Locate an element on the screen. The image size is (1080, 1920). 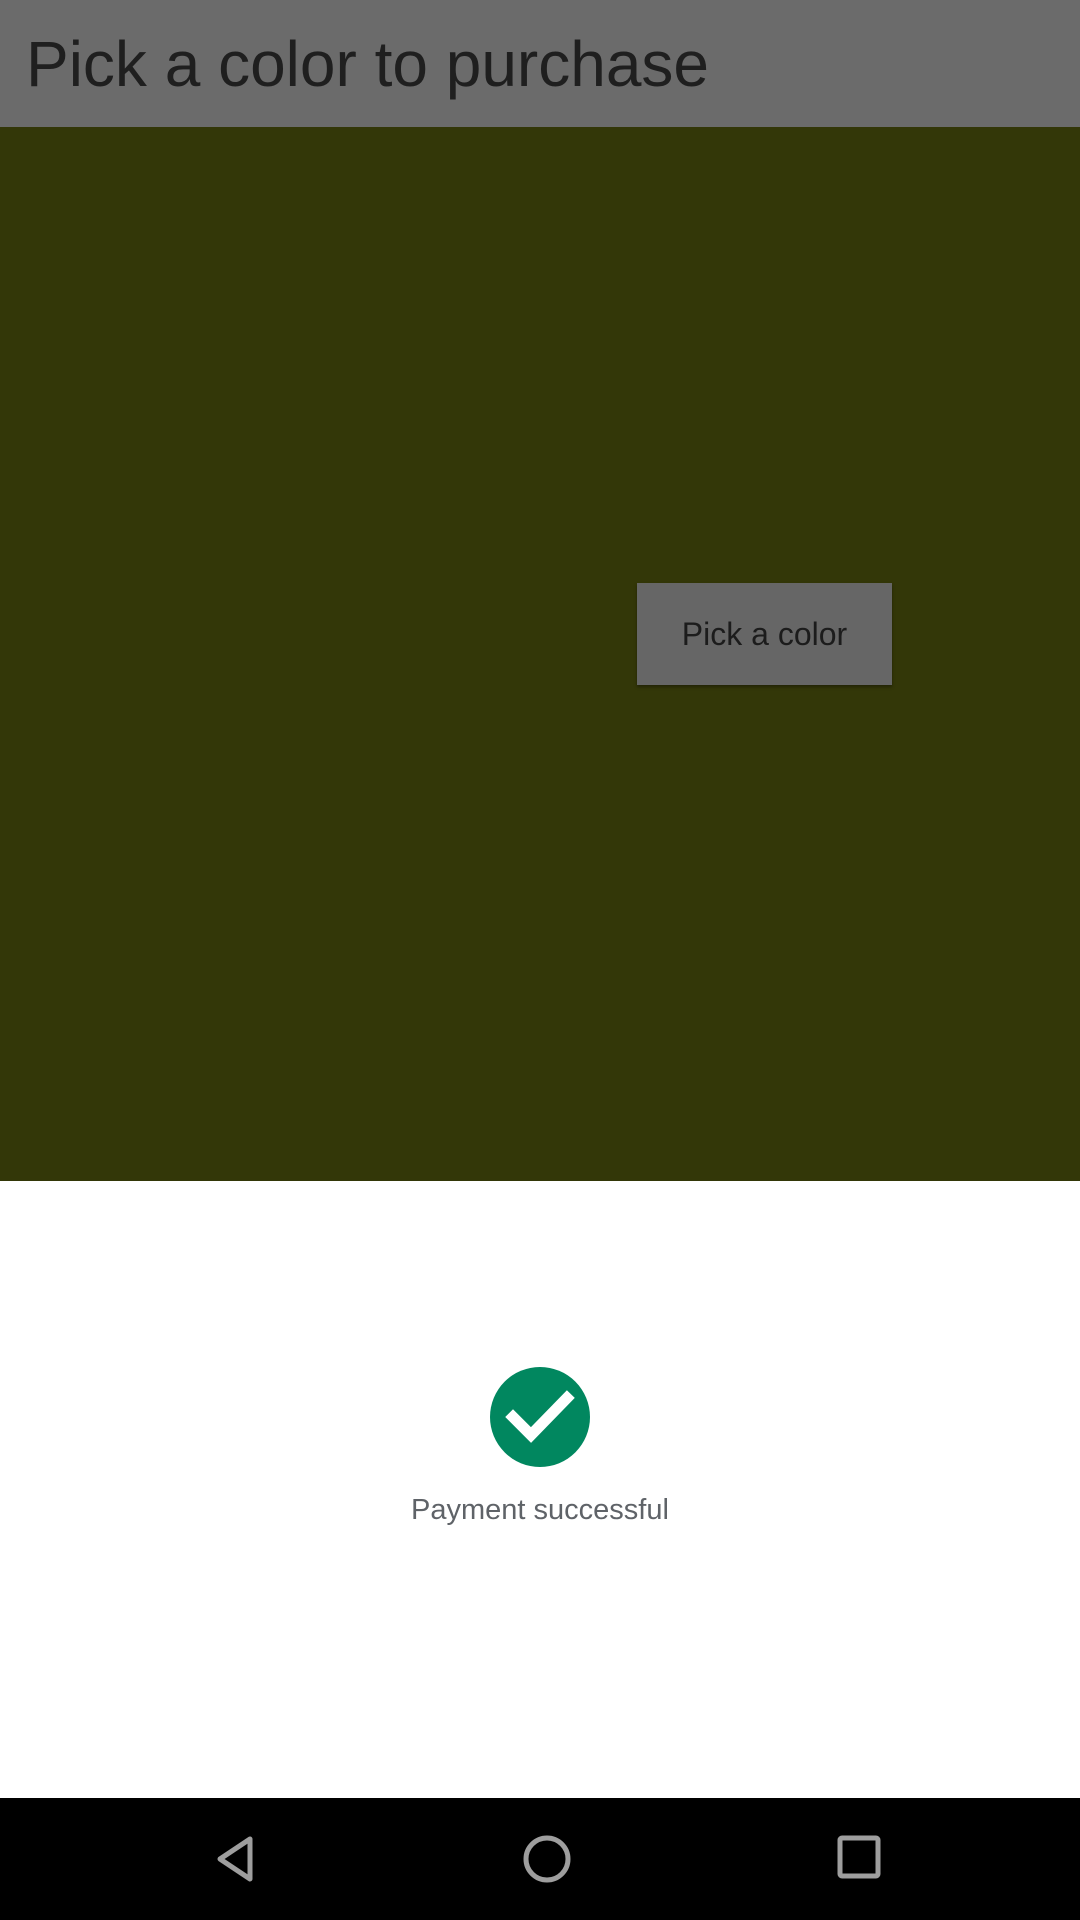
home-button is located at coordinates (547, 1859).